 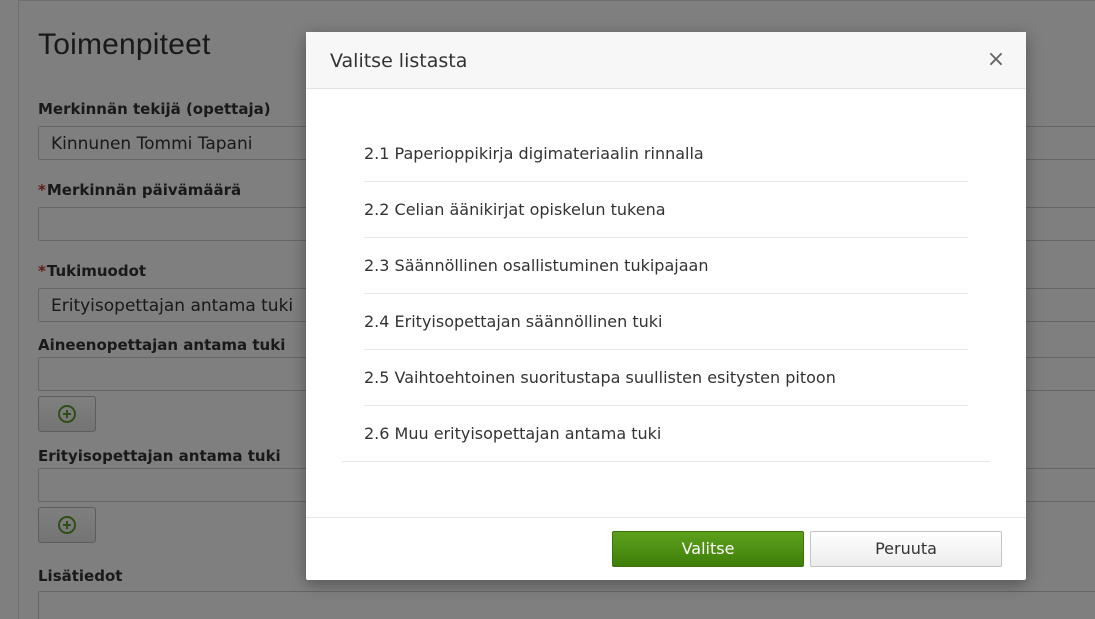 I want to click on modal-title: Valitse listasta, so click(x=399, y=61).